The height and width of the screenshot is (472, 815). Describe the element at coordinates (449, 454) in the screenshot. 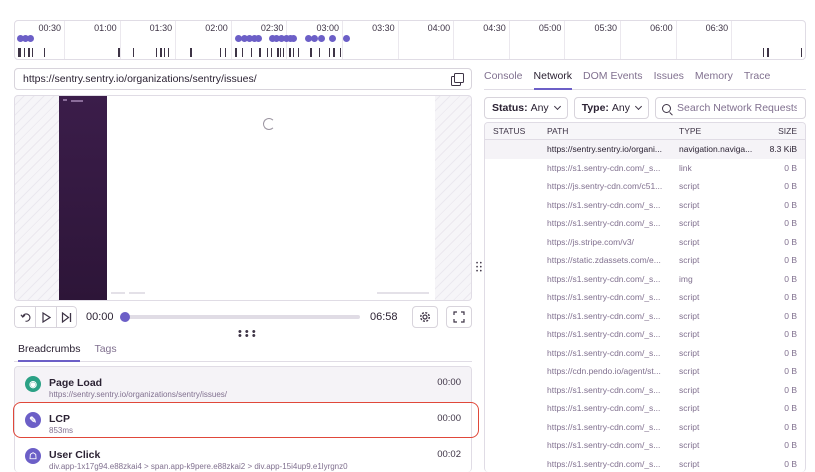

I see `breadcrumb-time: 00:02` at that location.